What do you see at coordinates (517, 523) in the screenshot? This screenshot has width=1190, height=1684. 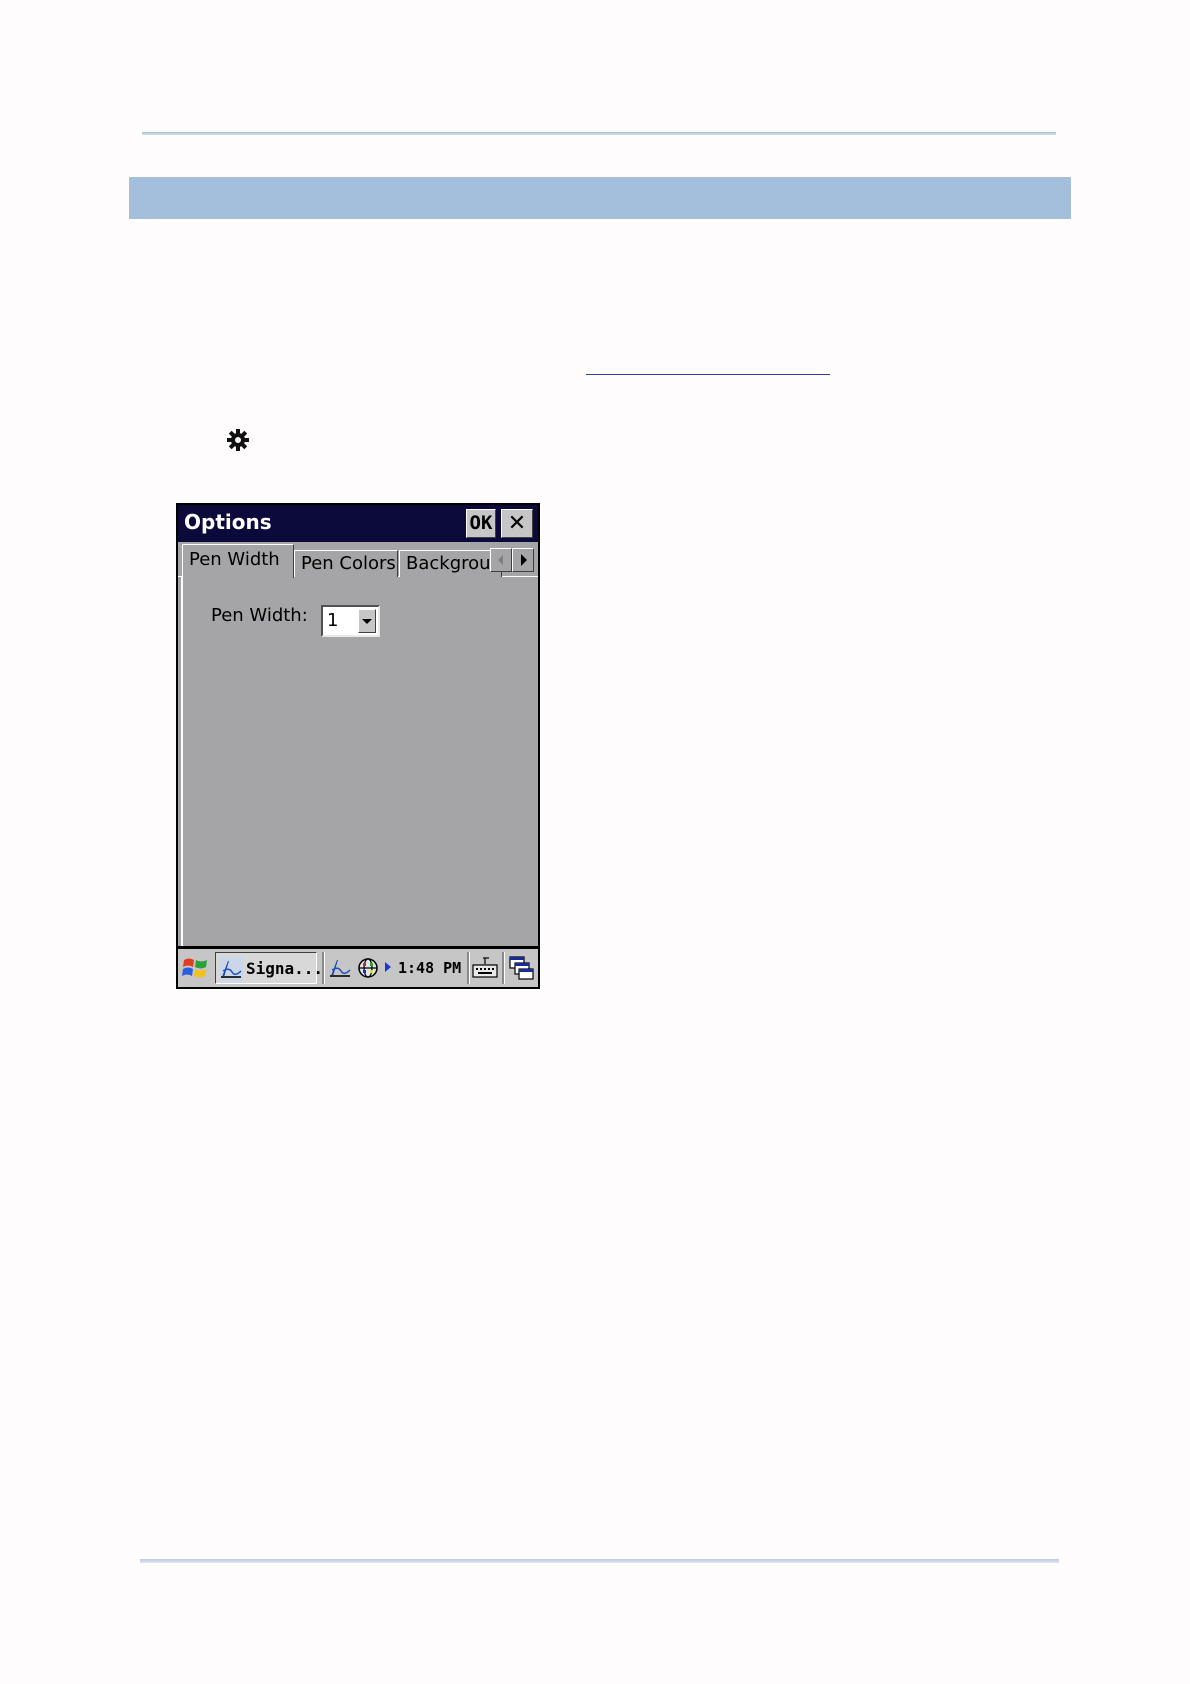 I see `close-button: ✕` at bounding box center [517, 523].